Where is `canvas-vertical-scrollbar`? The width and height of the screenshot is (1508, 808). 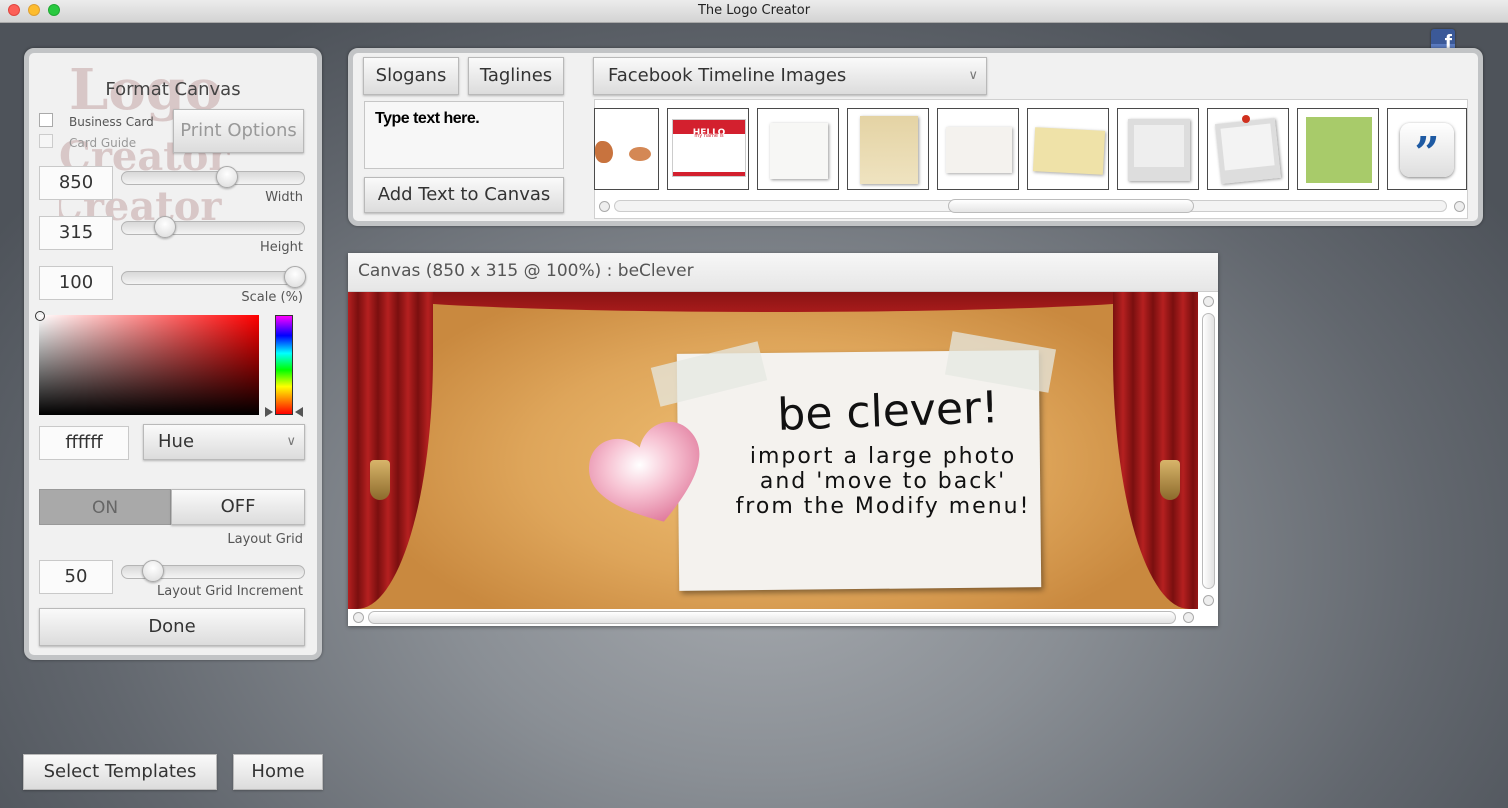
canvas-vertical-scrollbar is located at coordinates (1208, 451).